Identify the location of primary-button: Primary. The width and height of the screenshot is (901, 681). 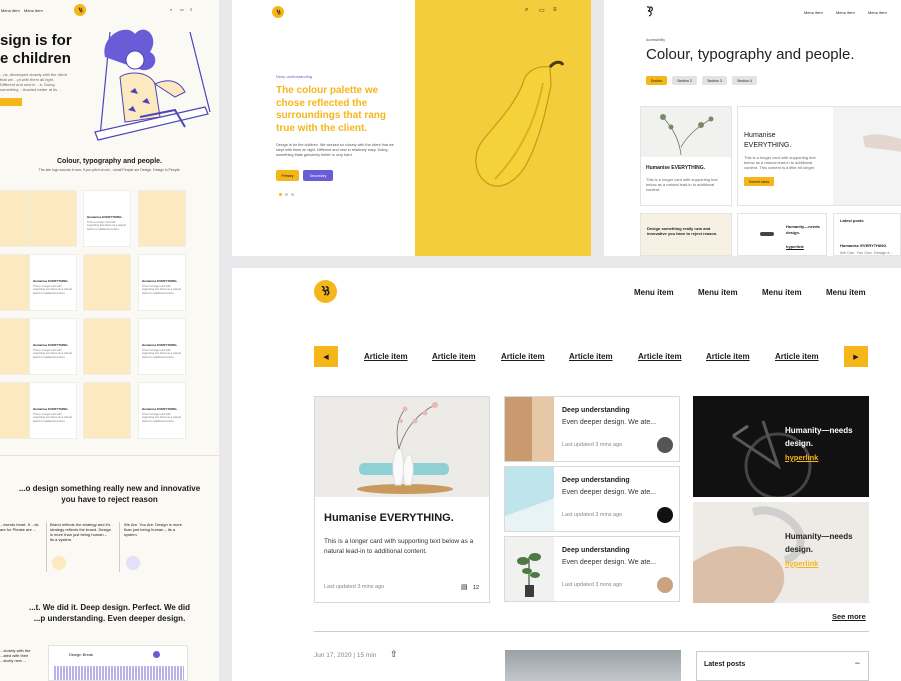
(287, 175).